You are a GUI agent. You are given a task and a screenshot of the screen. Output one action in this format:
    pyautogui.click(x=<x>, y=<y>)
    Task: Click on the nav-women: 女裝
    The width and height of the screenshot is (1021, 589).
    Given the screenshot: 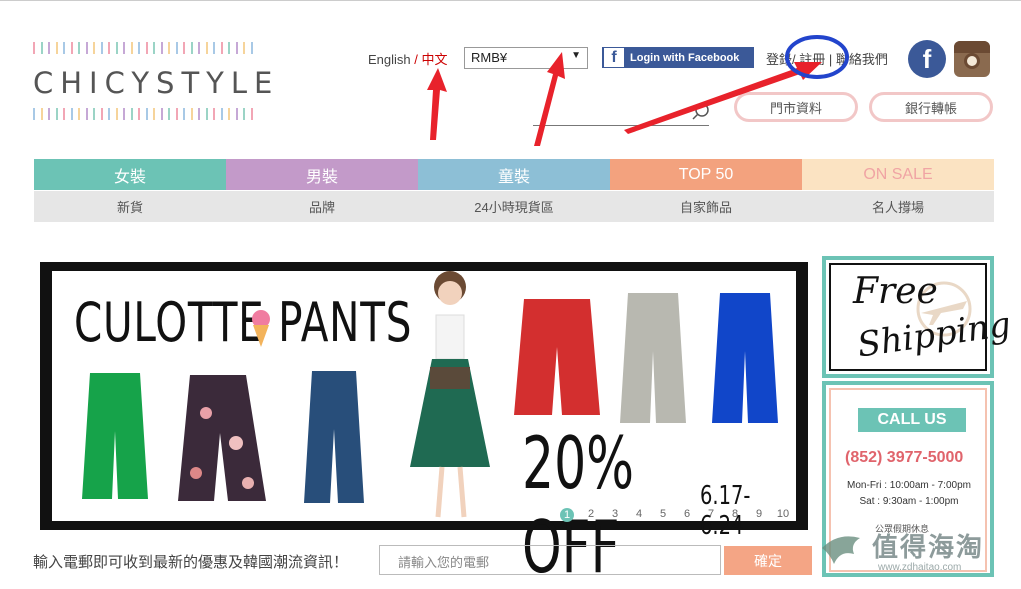 What is the action you would take?
    pyautogui.click(x=130, y=174)
    